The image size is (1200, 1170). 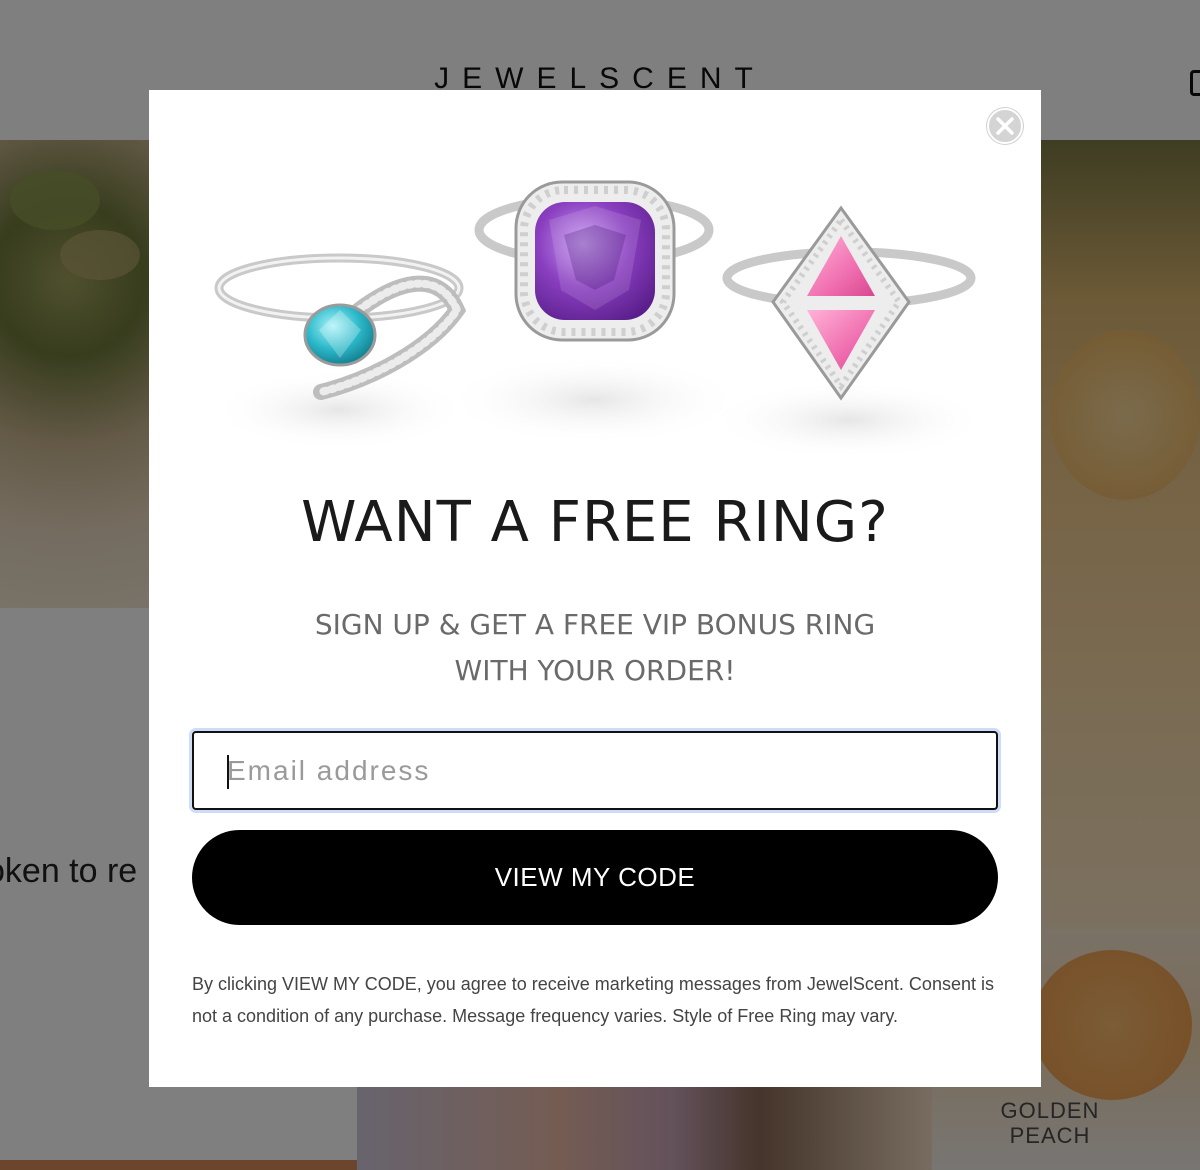 I want to click on email-input, so click(x=595, y=770).